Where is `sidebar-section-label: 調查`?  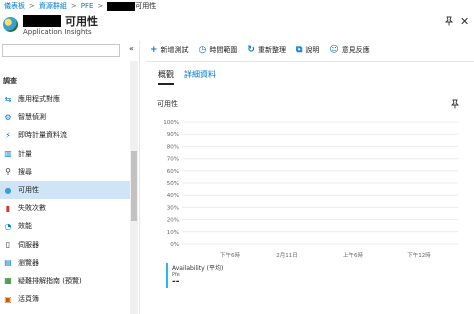
sidebar-section-label: 調查 is located at coordinates (10, 81).